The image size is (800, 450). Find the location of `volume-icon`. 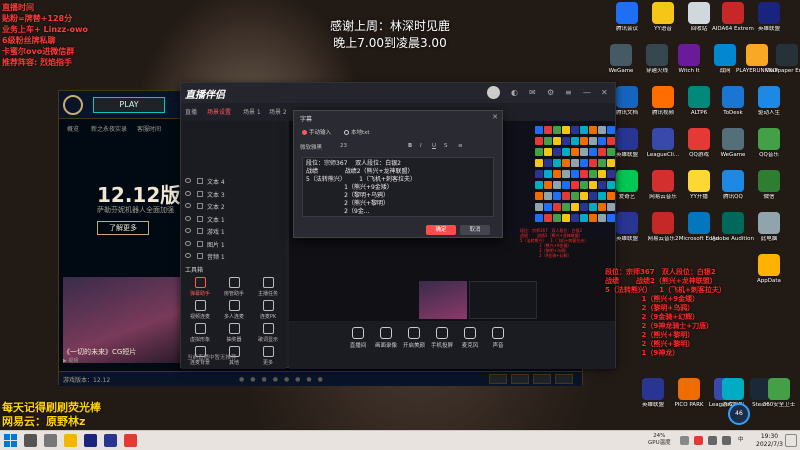

volume-icon is located at coordinates (726, 440).